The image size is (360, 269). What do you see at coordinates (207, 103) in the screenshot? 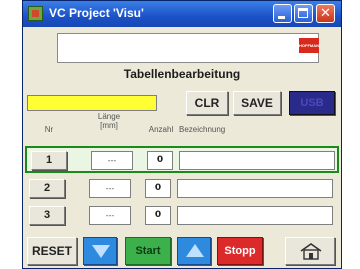
I see `clr-button: CLR` at bounding box center [207, 103].